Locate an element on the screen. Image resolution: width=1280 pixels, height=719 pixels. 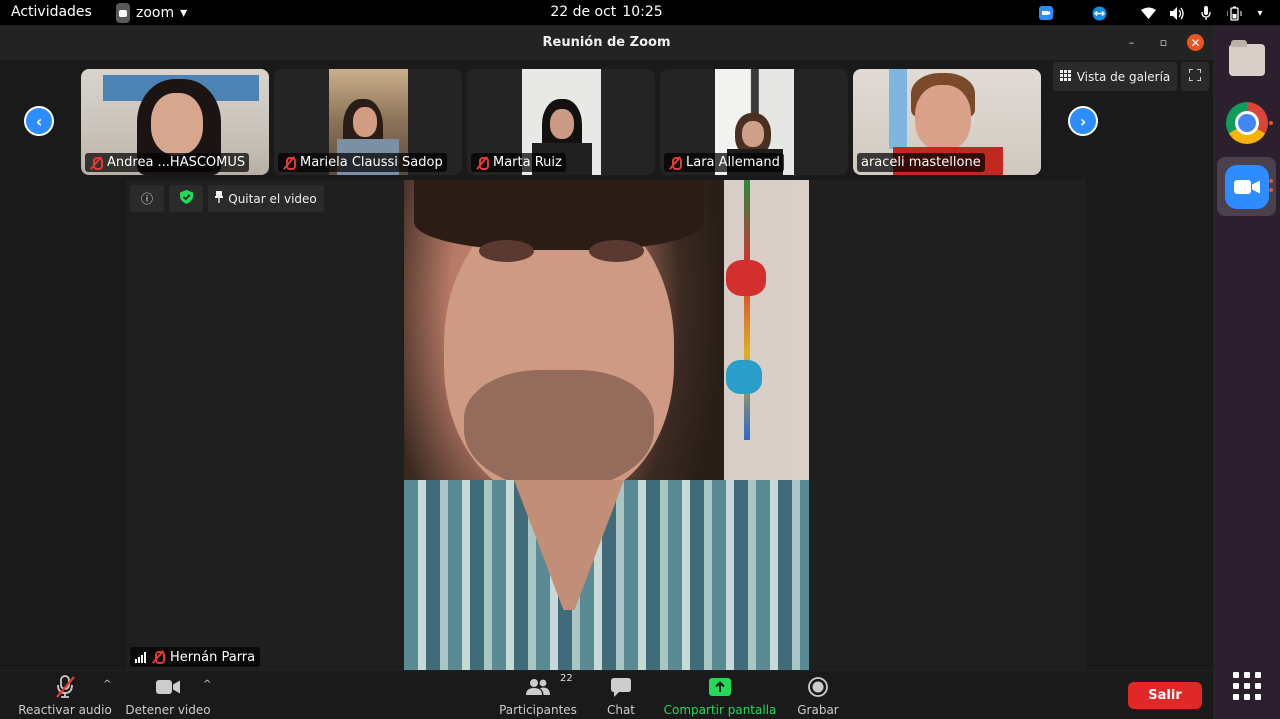
fullscreen-button is located at coordinates (1195, 76).